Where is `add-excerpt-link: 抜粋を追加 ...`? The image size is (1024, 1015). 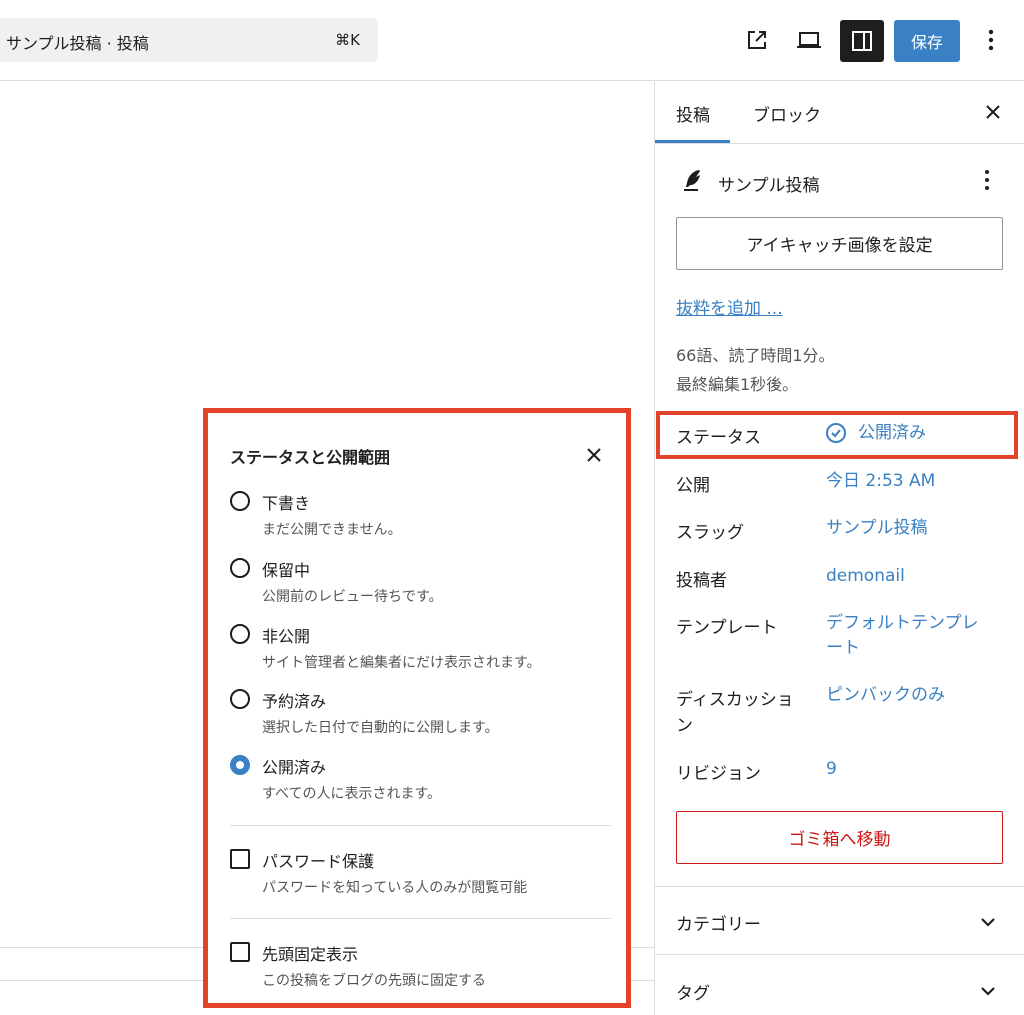
add-excerpt-link: 抜粋を追加 ... is located at coordinates (729, 306).